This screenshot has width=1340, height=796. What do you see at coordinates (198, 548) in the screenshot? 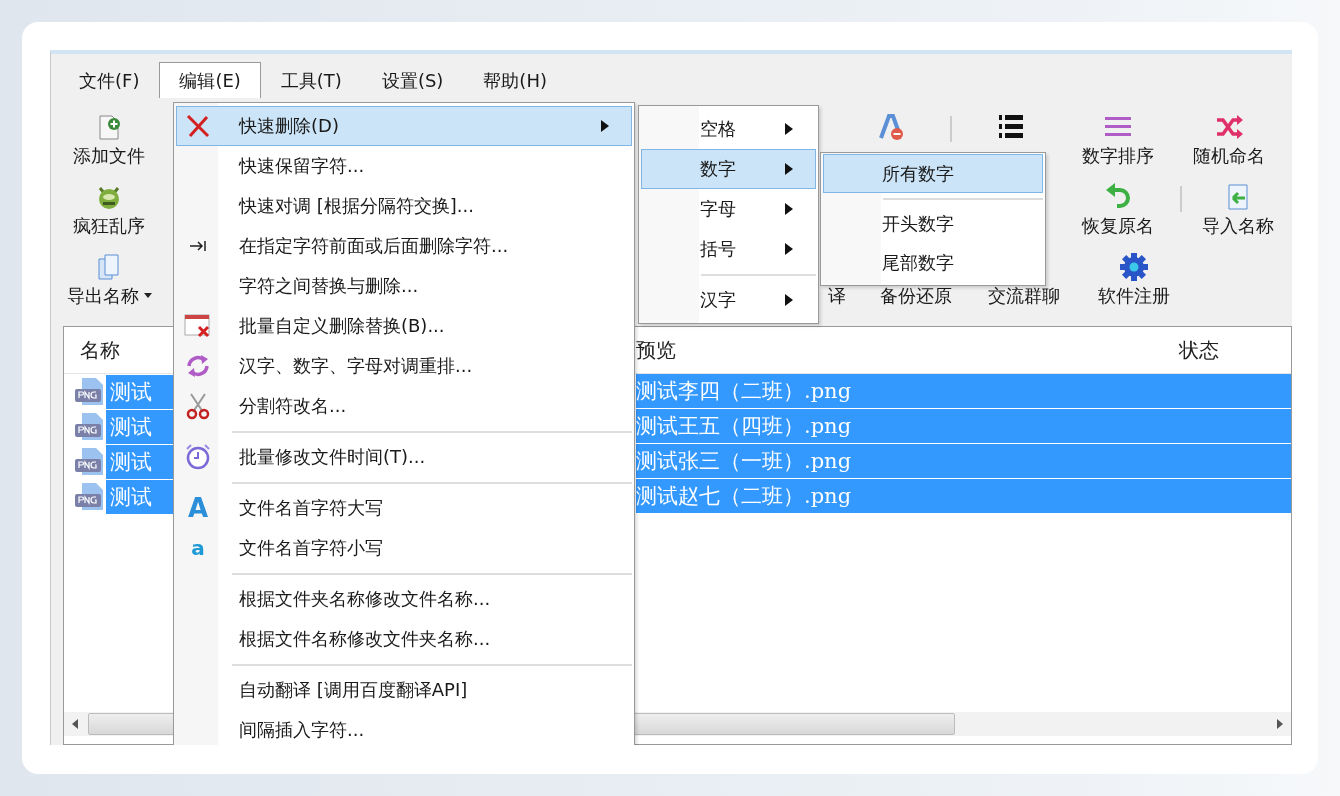
I see `letter-icon: a` at bounding box center [198, 548].